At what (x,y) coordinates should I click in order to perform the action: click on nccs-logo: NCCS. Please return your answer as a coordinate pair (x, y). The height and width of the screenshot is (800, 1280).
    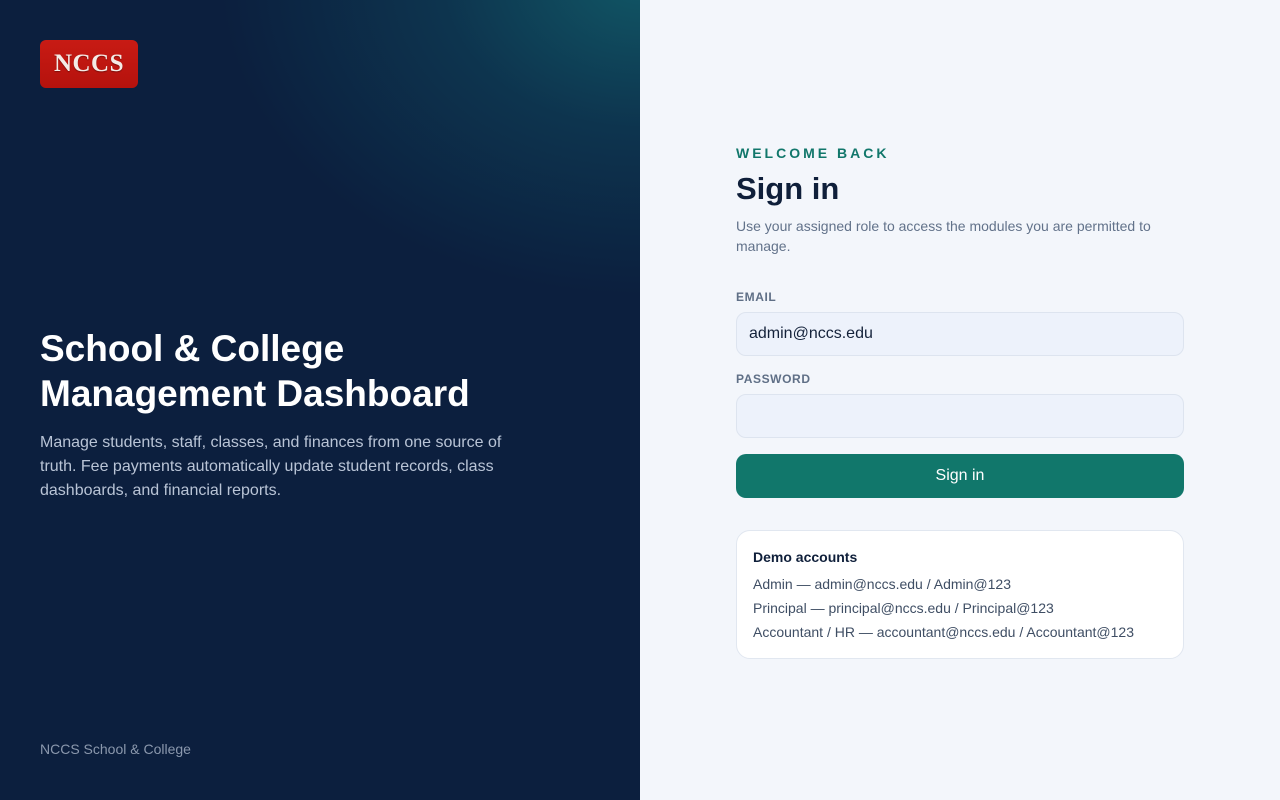
    Looking at the image, I should click on (89, 64).